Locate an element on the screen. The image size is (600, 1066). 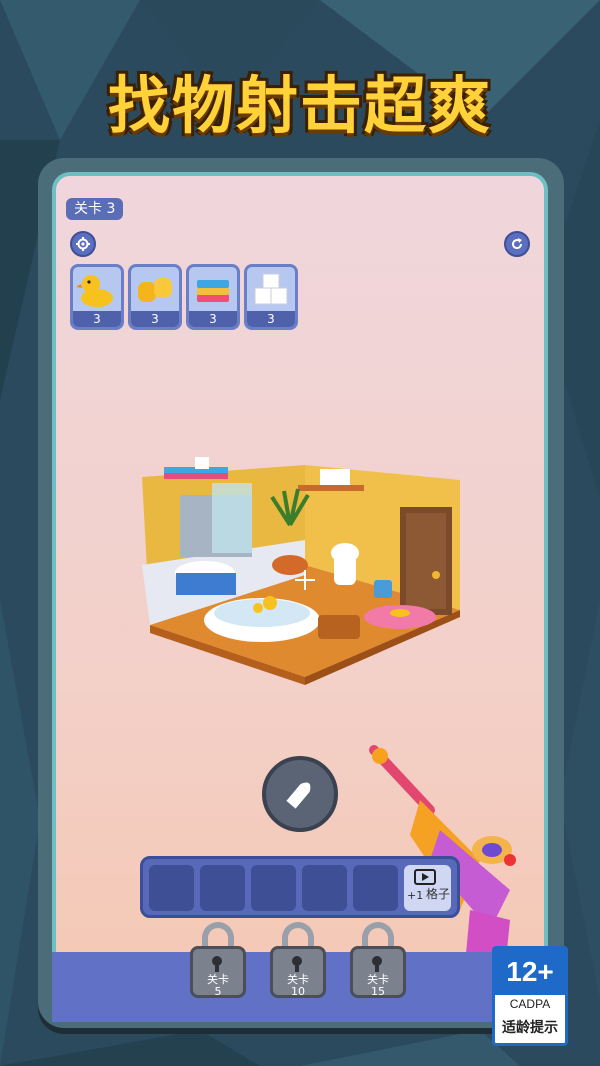
restart-button is located at coordinates (517, 244).